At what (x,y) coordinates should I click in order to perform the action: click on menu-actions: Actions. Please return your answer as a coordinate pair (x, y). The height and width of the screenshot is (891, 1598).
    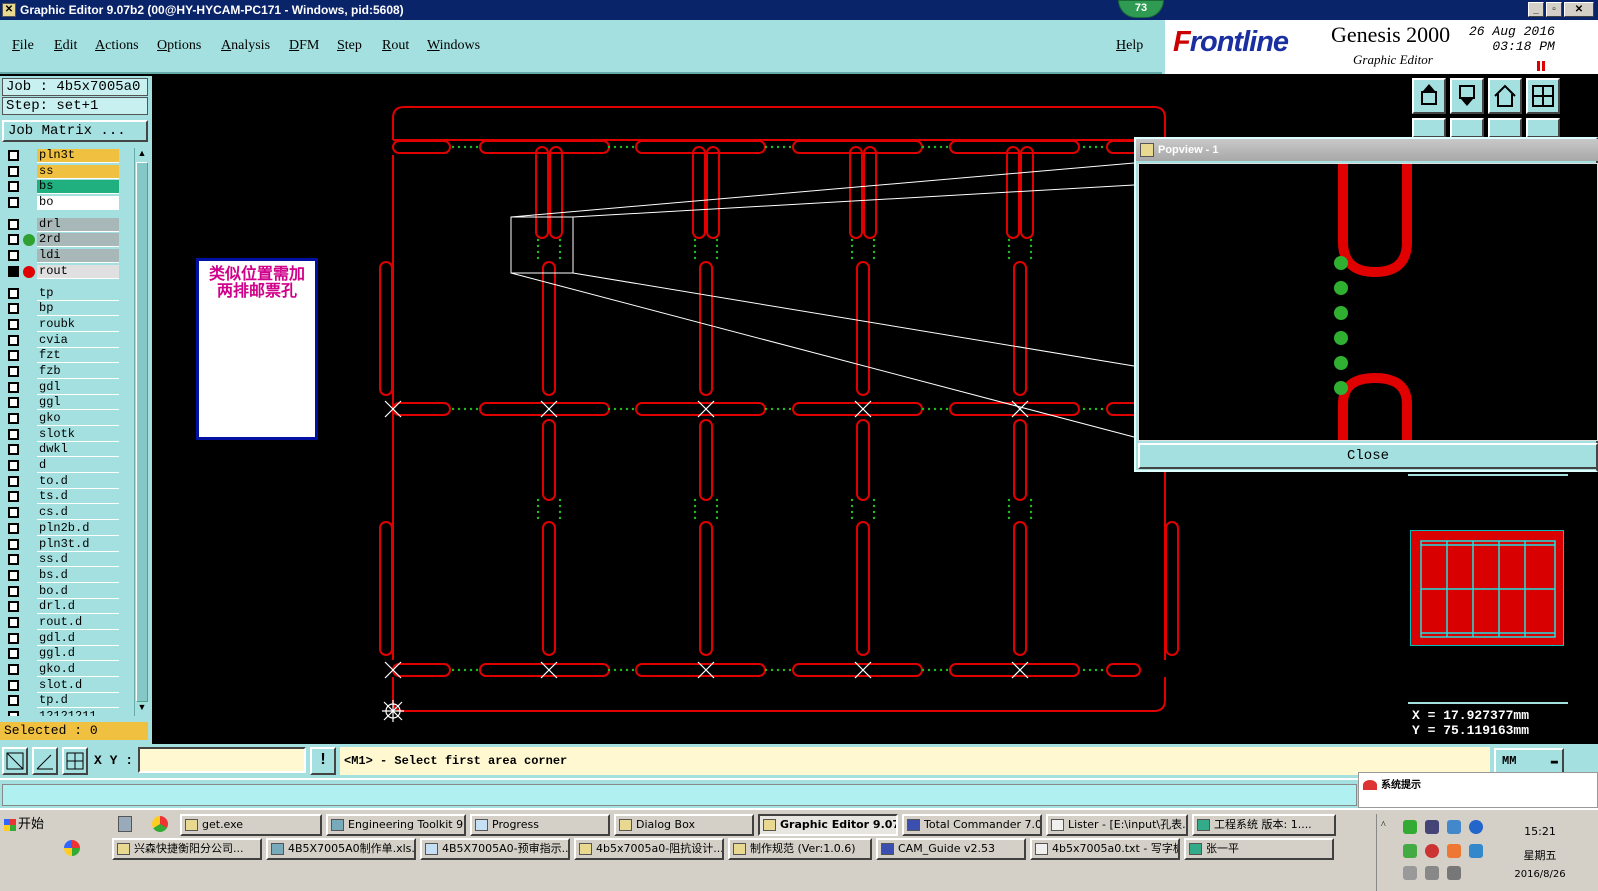
    Looking at the image, I should click on (117, 46).